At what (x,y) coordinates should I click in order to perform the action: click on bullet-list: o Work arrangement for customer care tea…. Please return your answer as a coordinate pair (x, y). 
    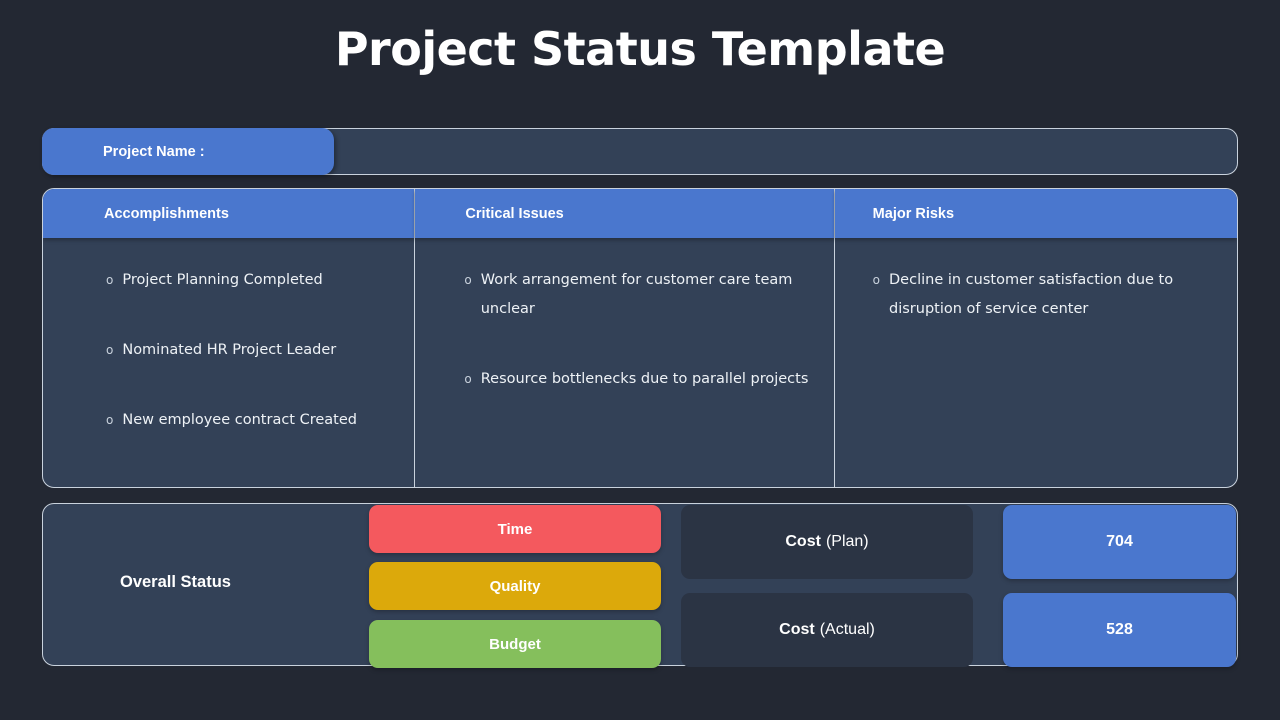
    Looking at the image, I should click on (624, 330).